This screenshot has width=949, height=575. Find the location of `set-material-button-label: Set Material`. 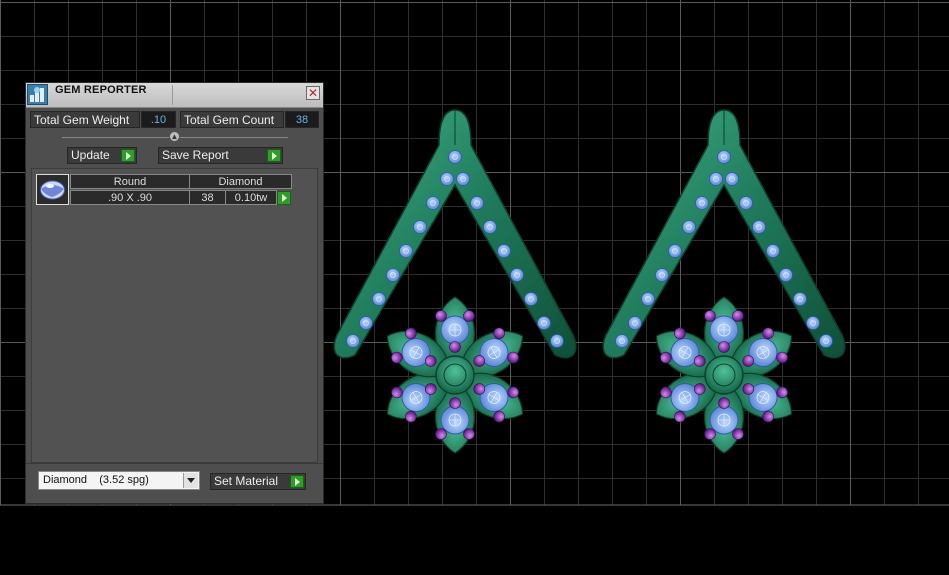

set-material-button-label: Set Material is located at coordinates (246, 481).